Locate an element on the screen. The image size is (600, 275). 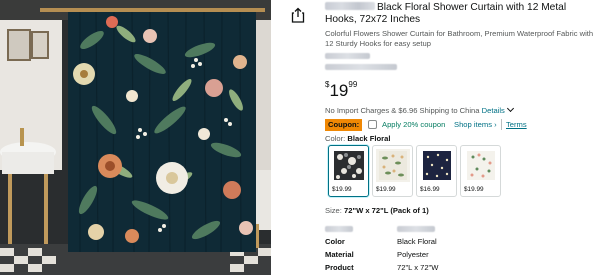
color-swatch-3: $16.99 is located at coordinates (436, 171).